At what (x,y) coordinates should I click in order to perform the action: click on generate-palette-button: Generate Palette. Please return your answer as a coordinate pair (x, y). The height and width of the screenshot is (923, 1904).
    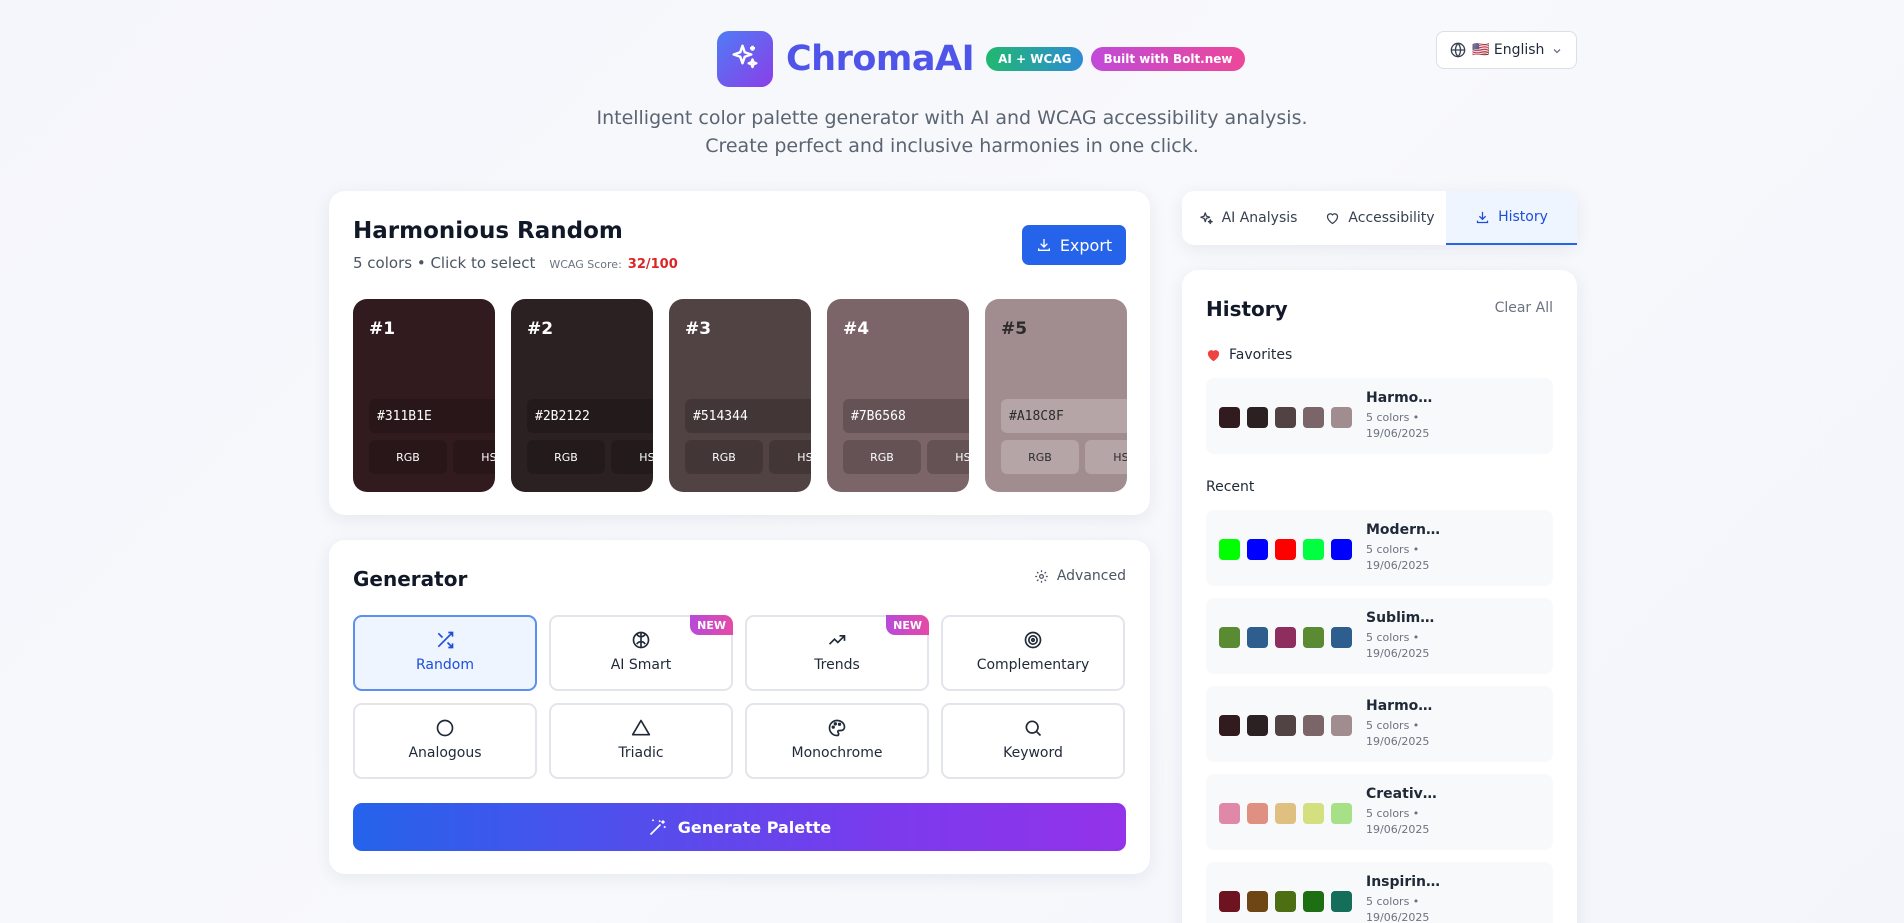
    Looking at the image, I should click on (739, 827).